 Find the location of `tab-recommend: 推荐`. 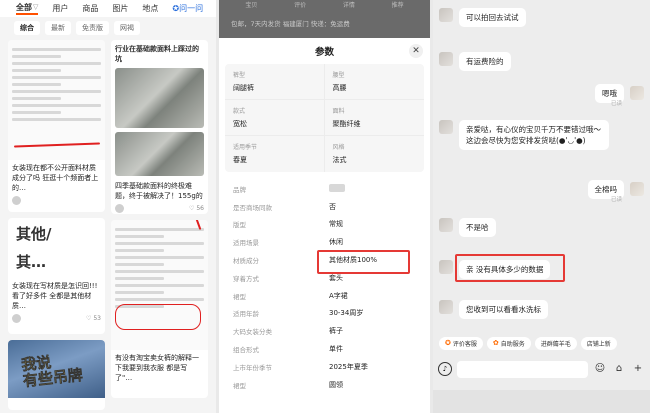

tab-recommend: 推荐 is located at coordinates (398, 4).